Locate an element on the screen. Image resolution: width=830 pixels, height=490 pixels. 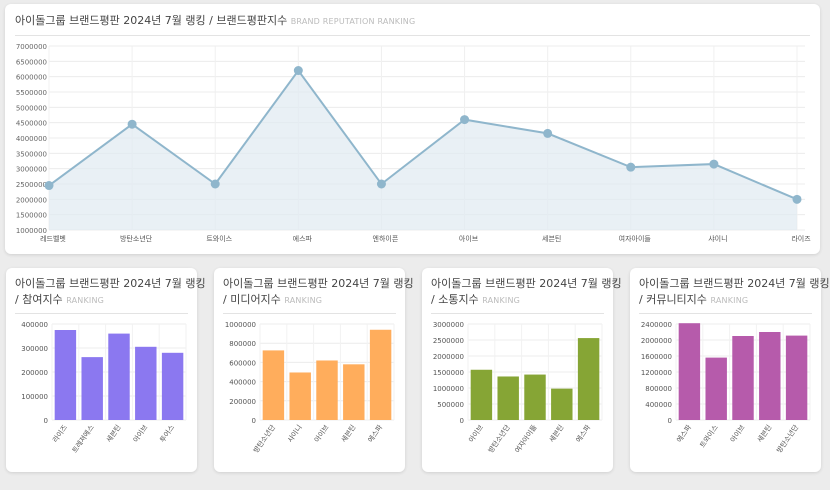
y-tick-label: 300000 is located at coordinates (34, 349).